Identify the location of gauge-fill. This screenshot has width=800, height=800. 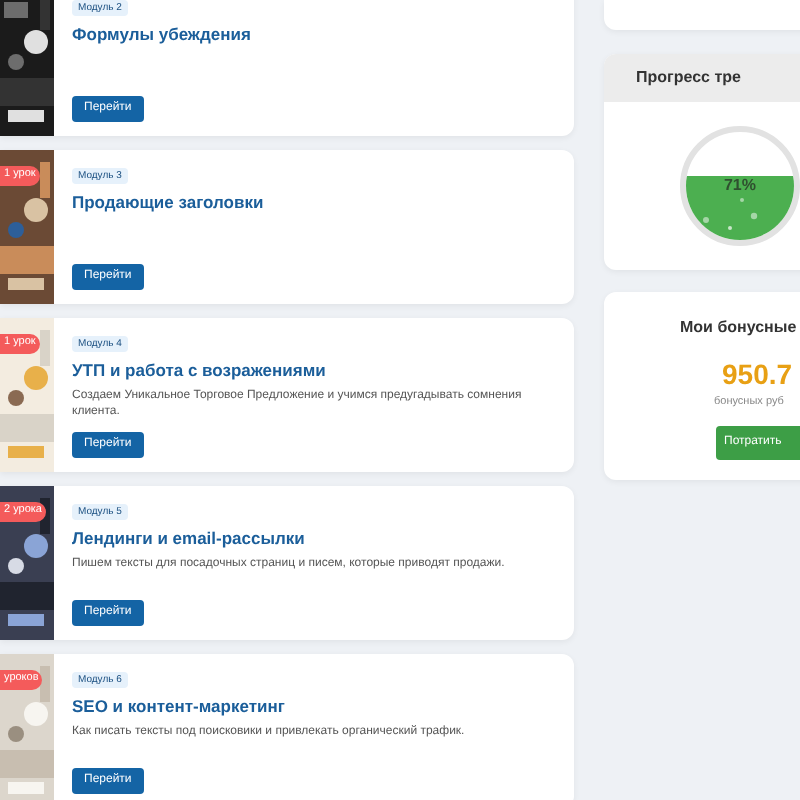
(740, 207).